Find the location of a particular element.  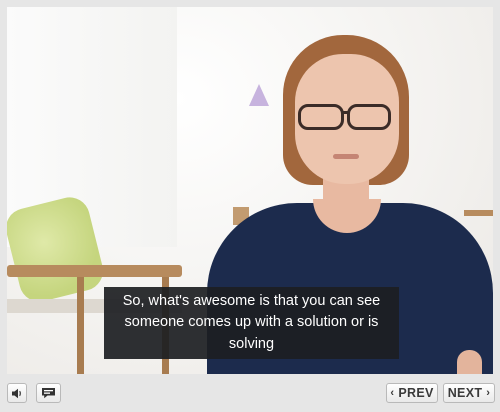

glasses-bridge is located at coordinates (345, 112).